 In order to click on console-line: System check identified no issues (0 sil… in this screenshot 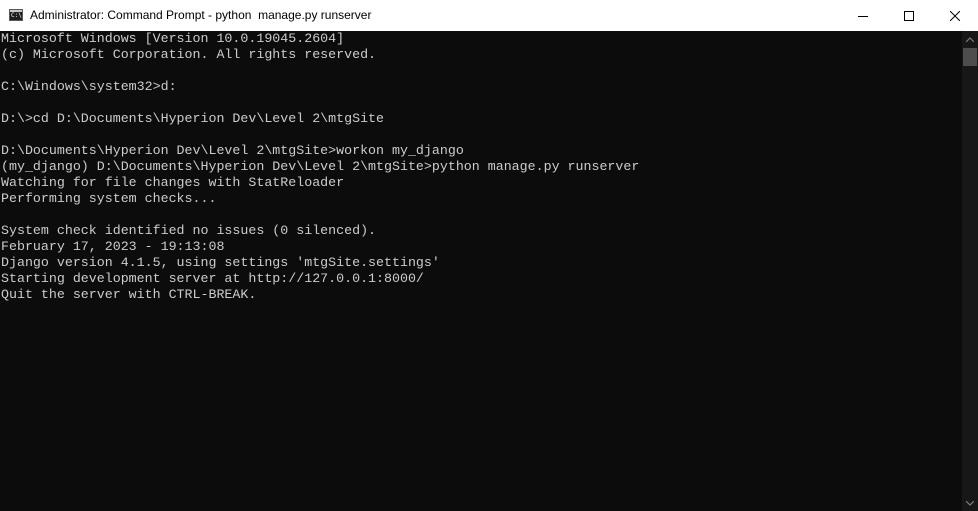, I will do `click(189, 230)`.